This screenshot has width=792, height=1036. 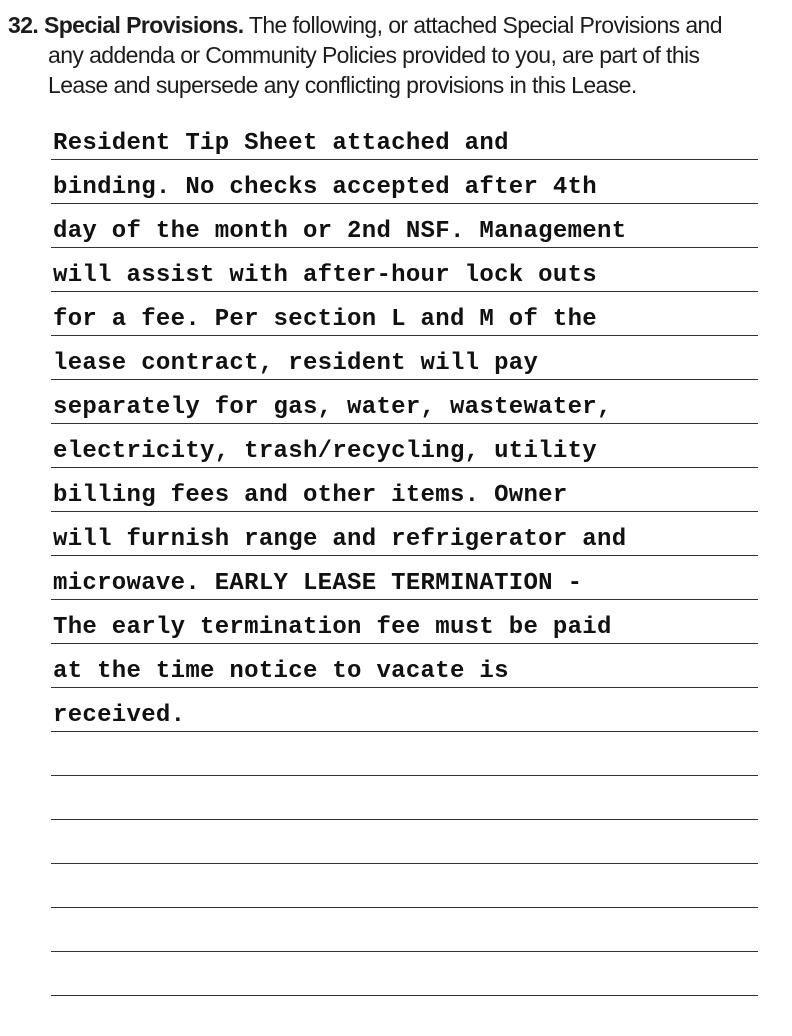 I want to click on provision-line: billing fees and other items. Owner, so click(x=404, y=490).